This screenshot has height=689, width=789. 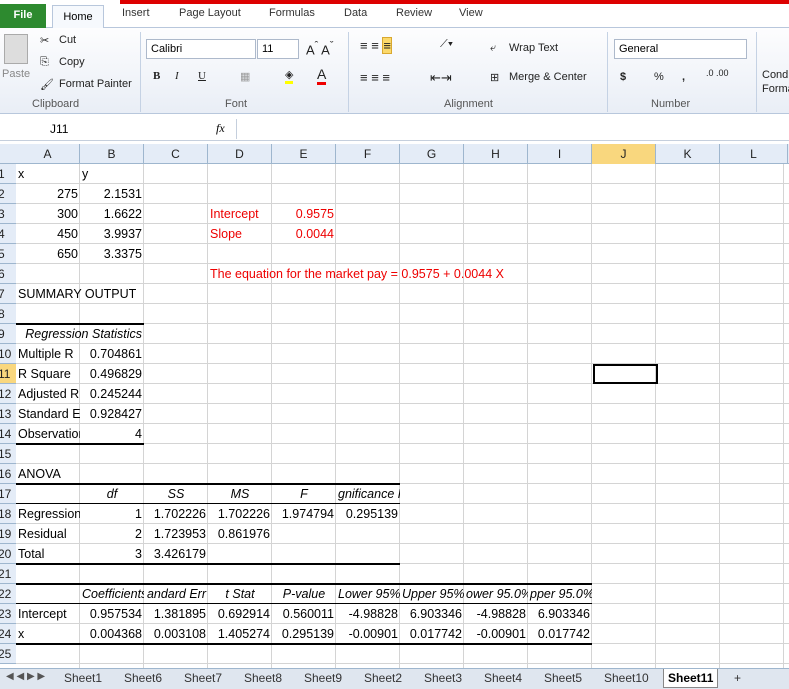 What do you see at coordinates (112, 154) in the screenshot?
I see `column-header-B: B` at bounding box center [112, 154].